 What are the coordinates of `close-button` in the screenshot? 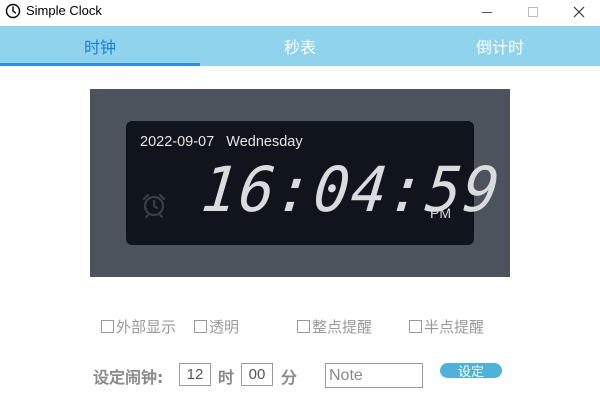 It's located at (578, 12).